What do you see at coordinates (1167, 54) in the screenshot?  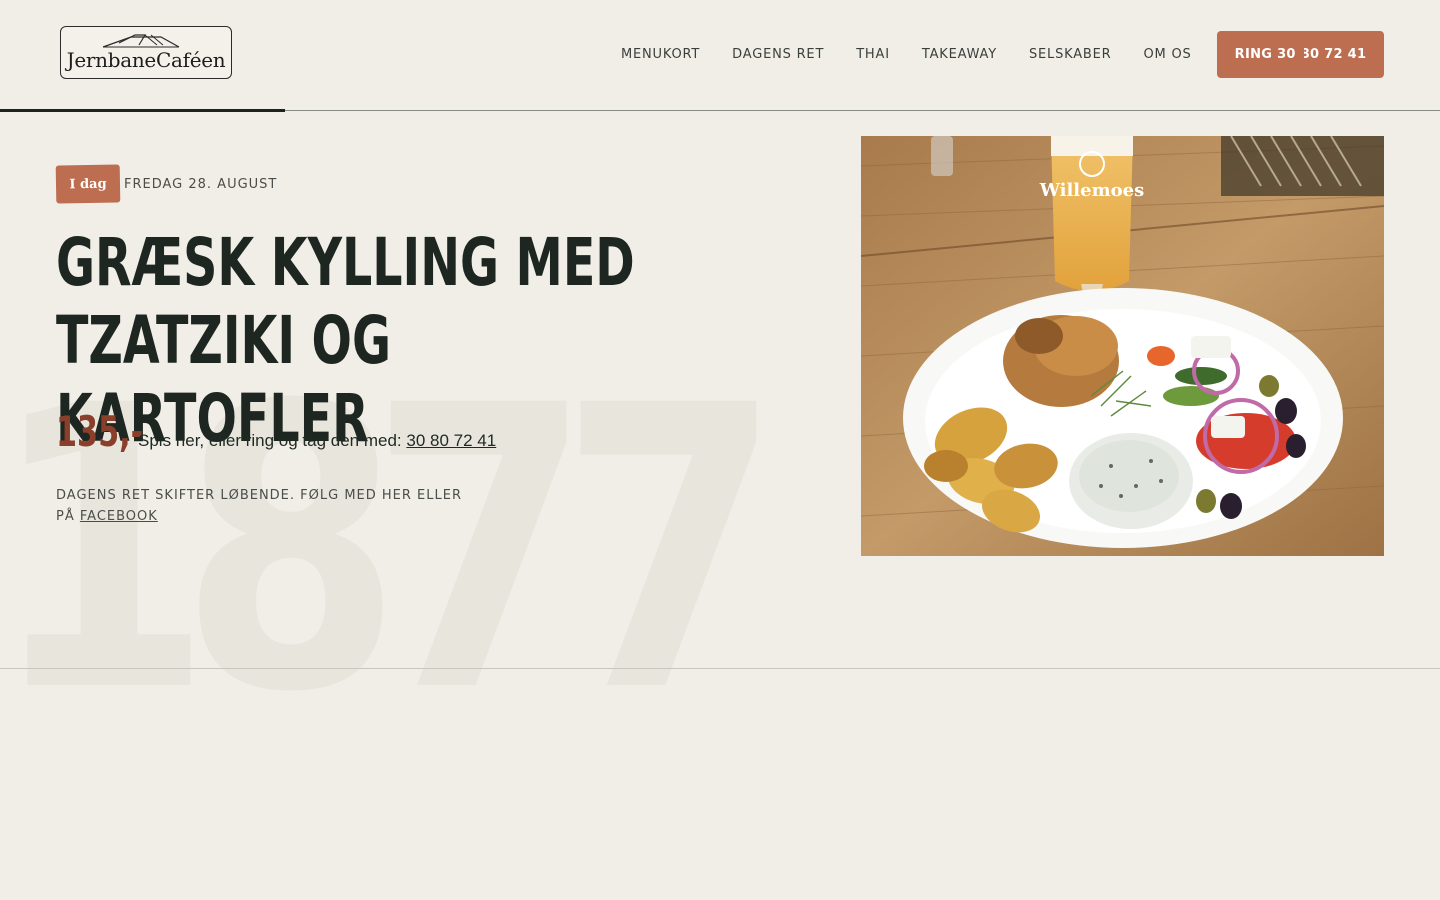 I see `nav-item-om-os: OM OS` at bounding box center [1167, 54].